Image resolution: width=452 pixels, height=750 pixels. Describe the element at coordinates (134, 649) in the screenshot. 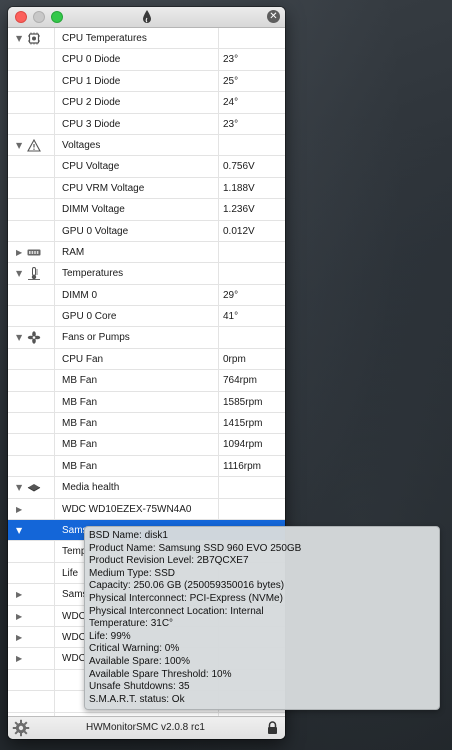

I see `tooltip-line: Critical Warning: 0%` at that location.